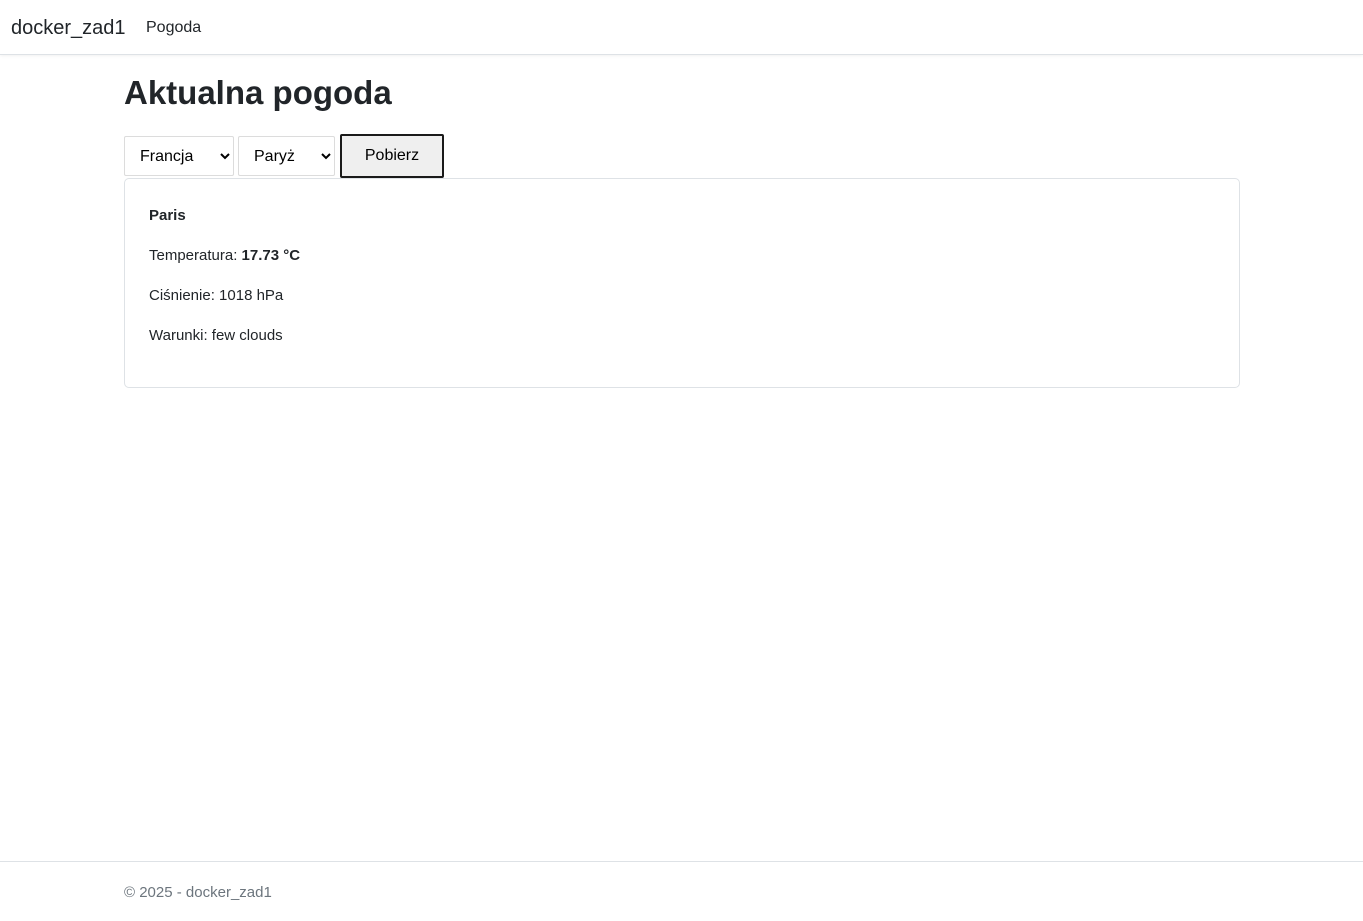 The width and height of the screenshot is (1363, 921). What do you see at coordinates (247, 335) in the screenshot?
I see `conditions-value: few clouds` at bounding box center [247, 335].